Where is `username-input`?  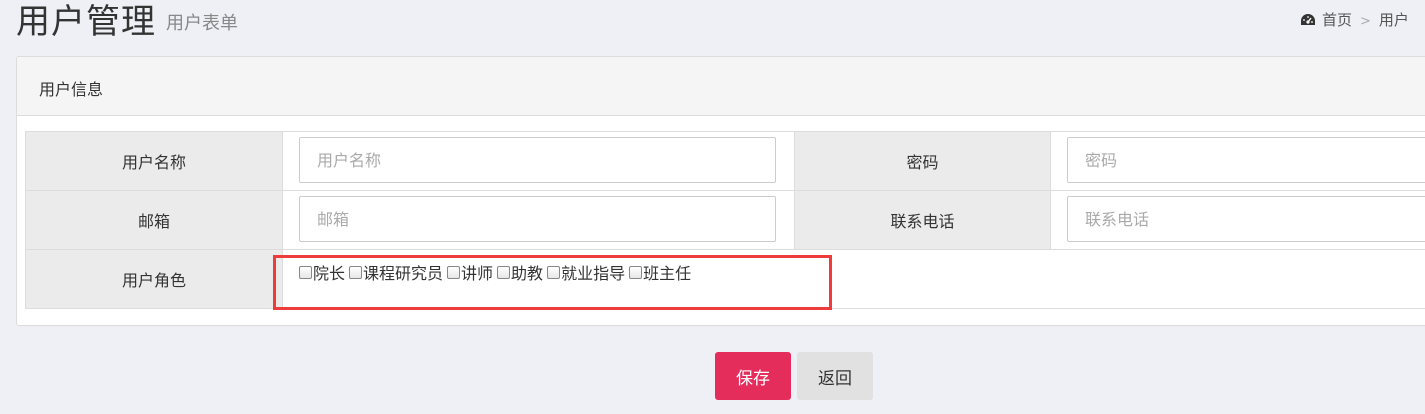
username-input is located at coordinates (537, 160).